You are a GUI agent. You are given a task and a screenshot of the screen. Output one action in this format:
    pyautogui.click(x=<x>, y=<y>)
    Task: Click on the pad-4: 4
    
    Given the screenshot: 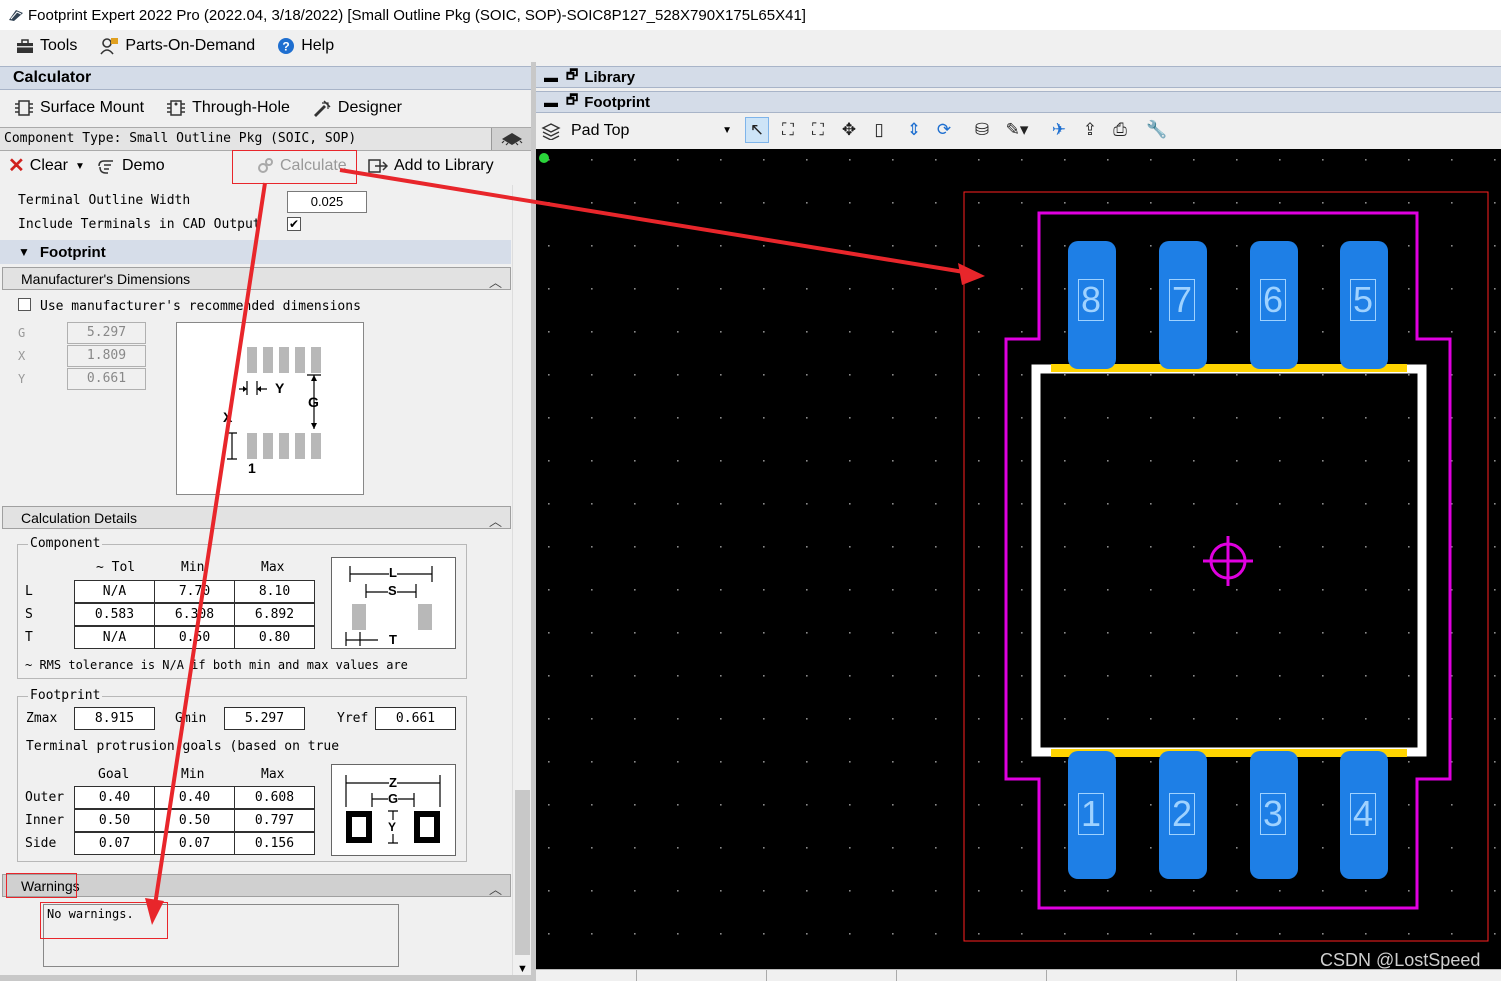 What is the action you would take?
    pyautogui.click(x=1364, y=815)
    